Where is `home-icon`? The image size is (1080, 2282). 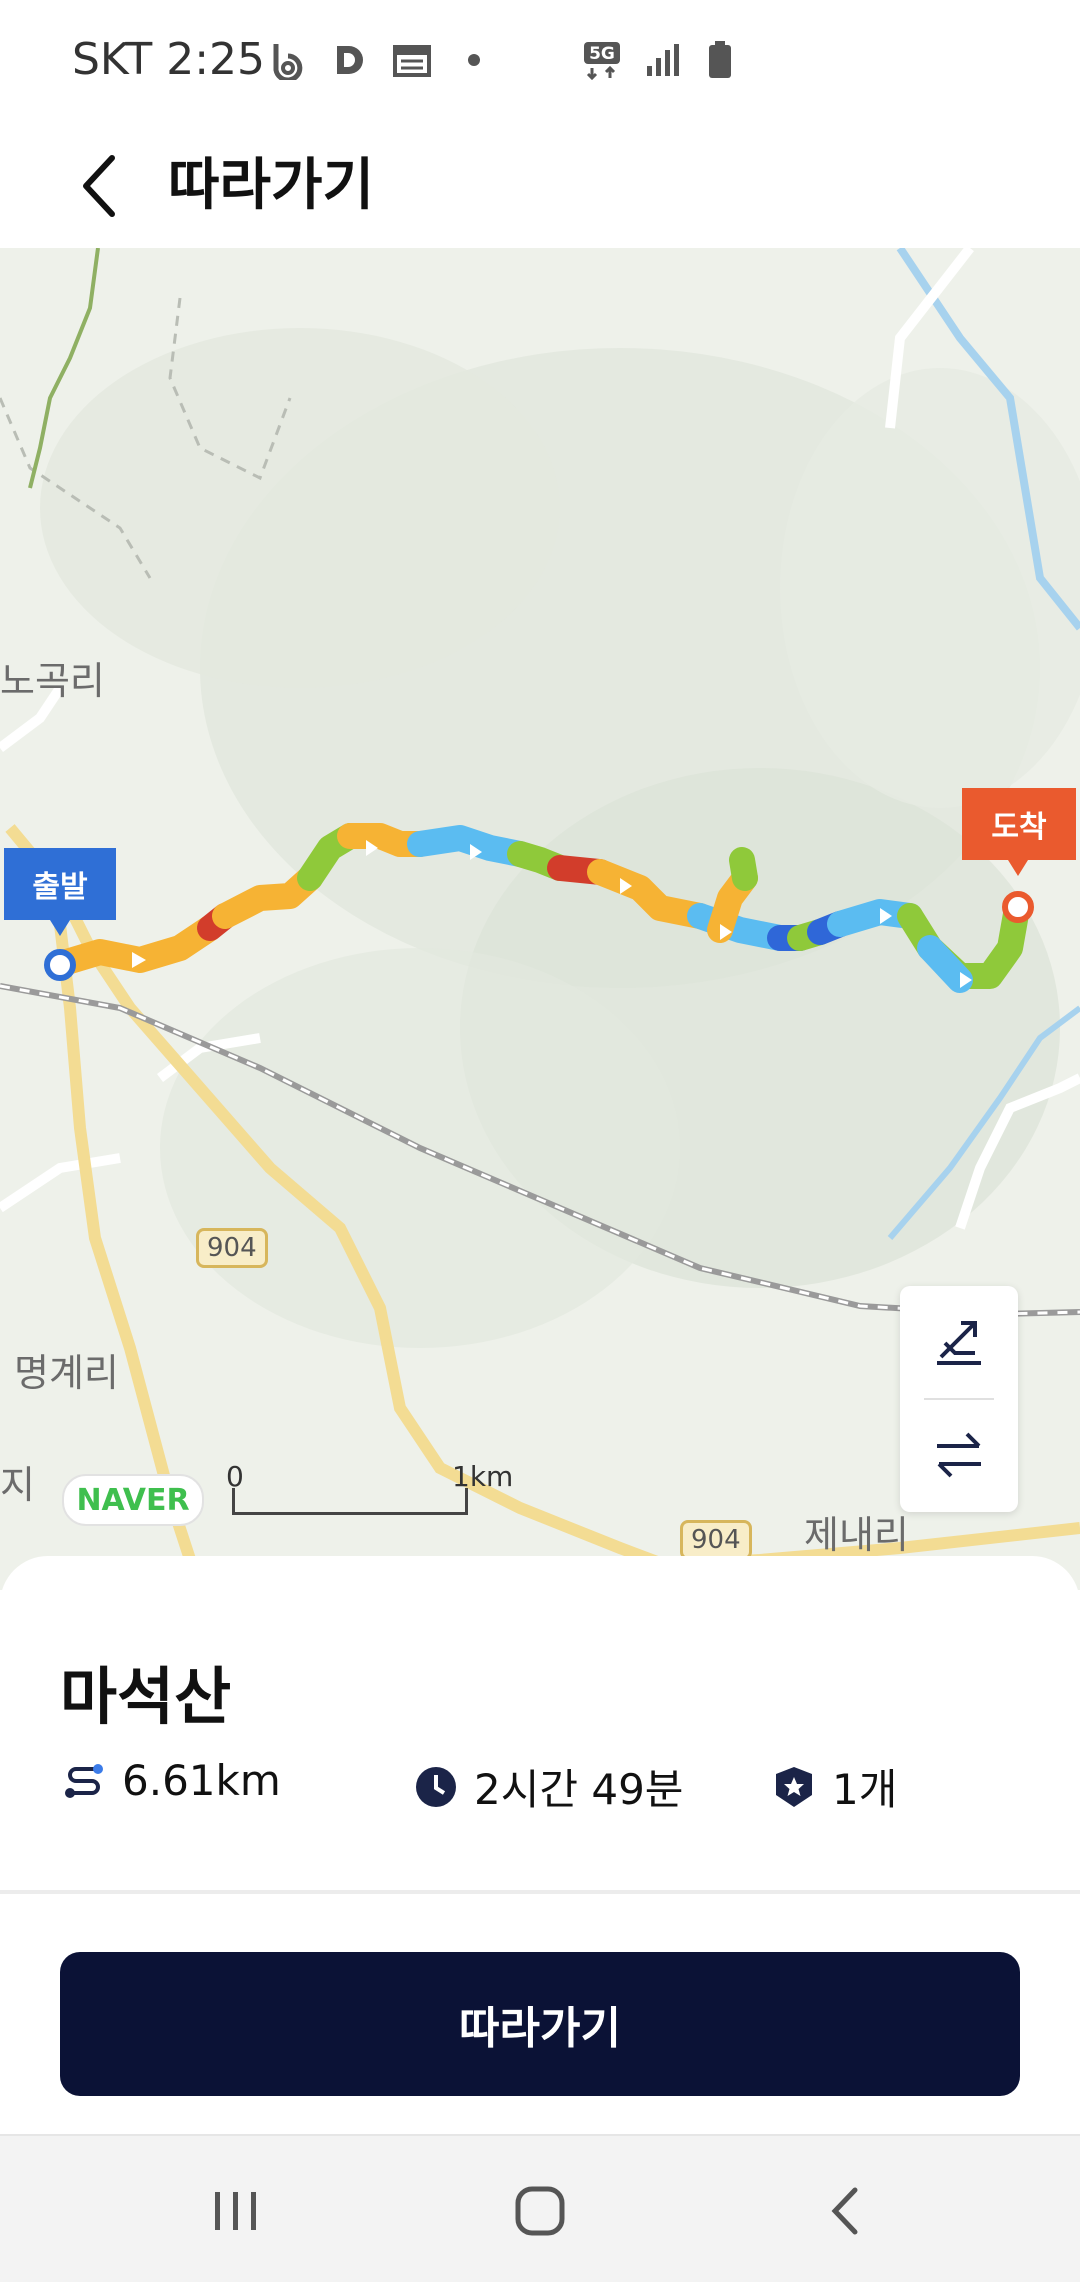 home-icon is located at coordinates (540, 2211).